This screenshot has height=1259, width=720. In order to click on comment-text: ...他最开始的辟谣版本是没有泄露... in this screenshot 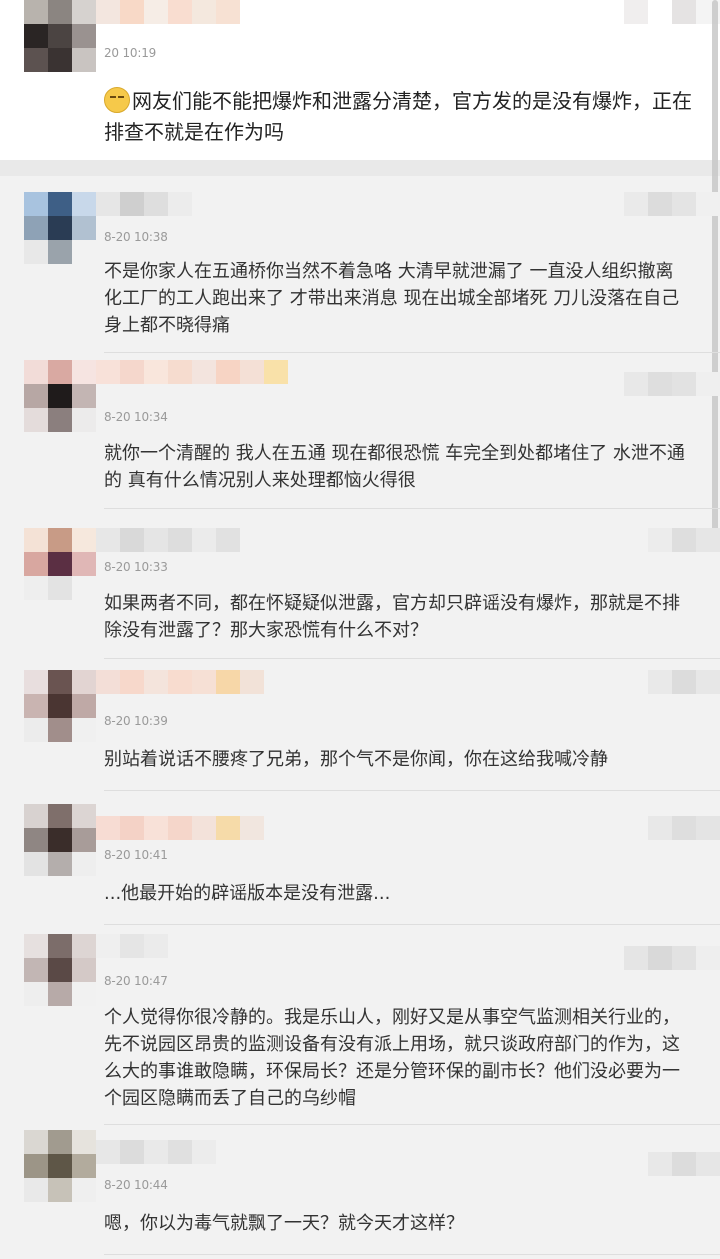, I will do `click(247, 893)`.